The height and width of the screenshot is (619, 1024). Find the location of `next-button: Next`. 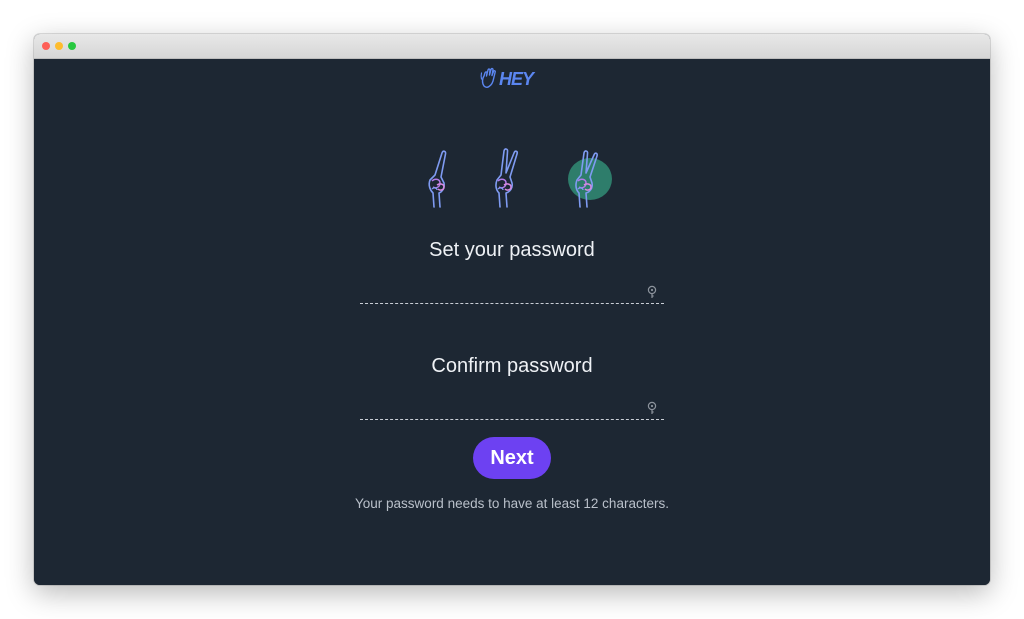

next-button: Next is located at coordinates (512, 458).